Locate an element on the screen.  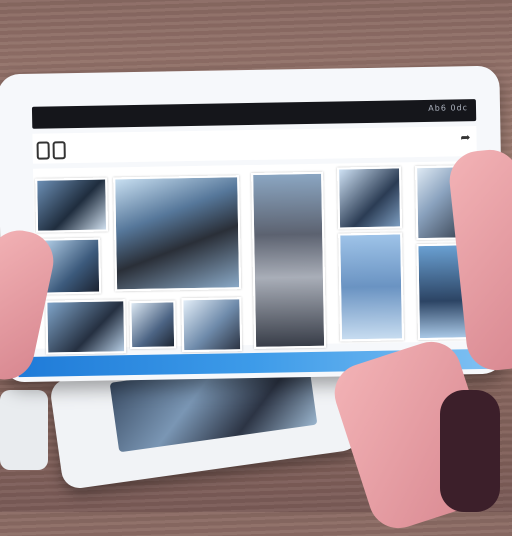
sleeve is located at coordinates (470, 451).